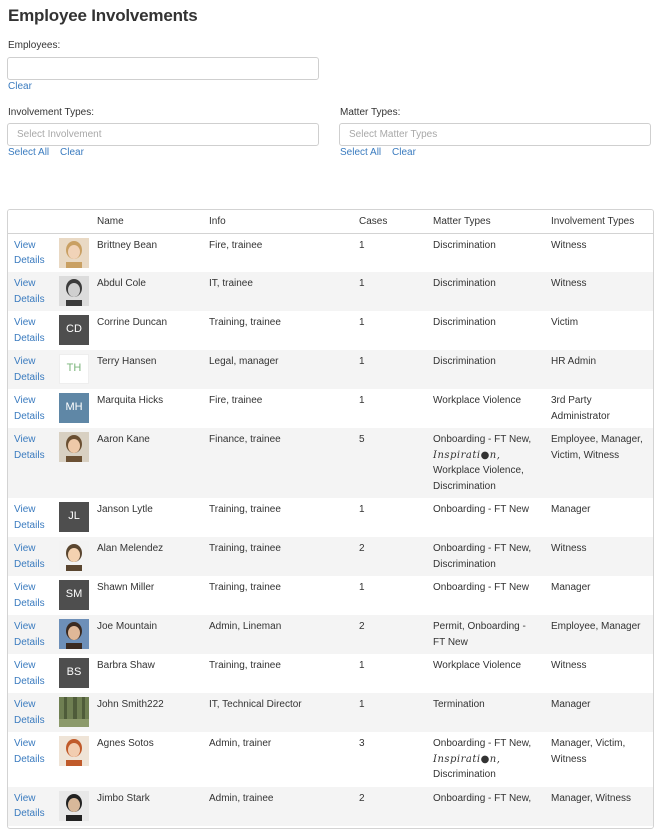 The height and width of the screenshot is (829, 667). What do you see at coordinates (362, 743) in the screenshot?
I see `cases-count: 3` at bounding box center [362, 743].